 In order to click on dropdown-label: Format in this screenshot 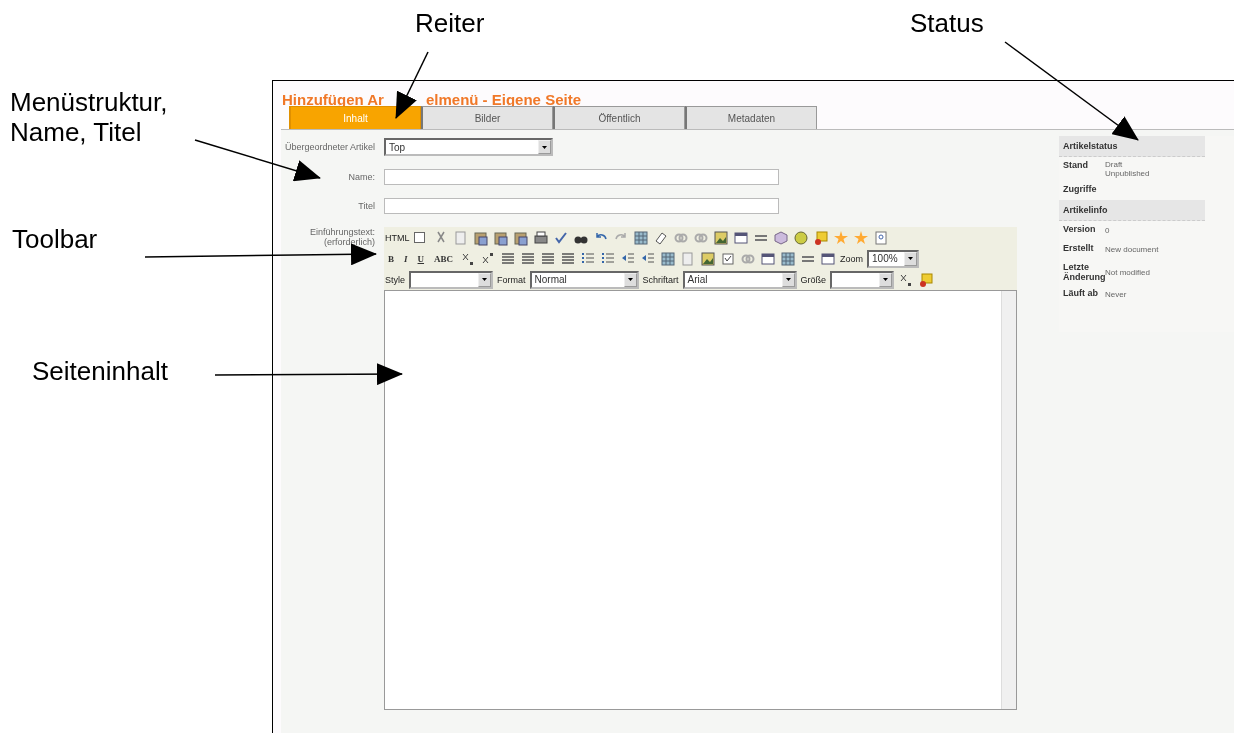, I will do `click(511, 279)`.